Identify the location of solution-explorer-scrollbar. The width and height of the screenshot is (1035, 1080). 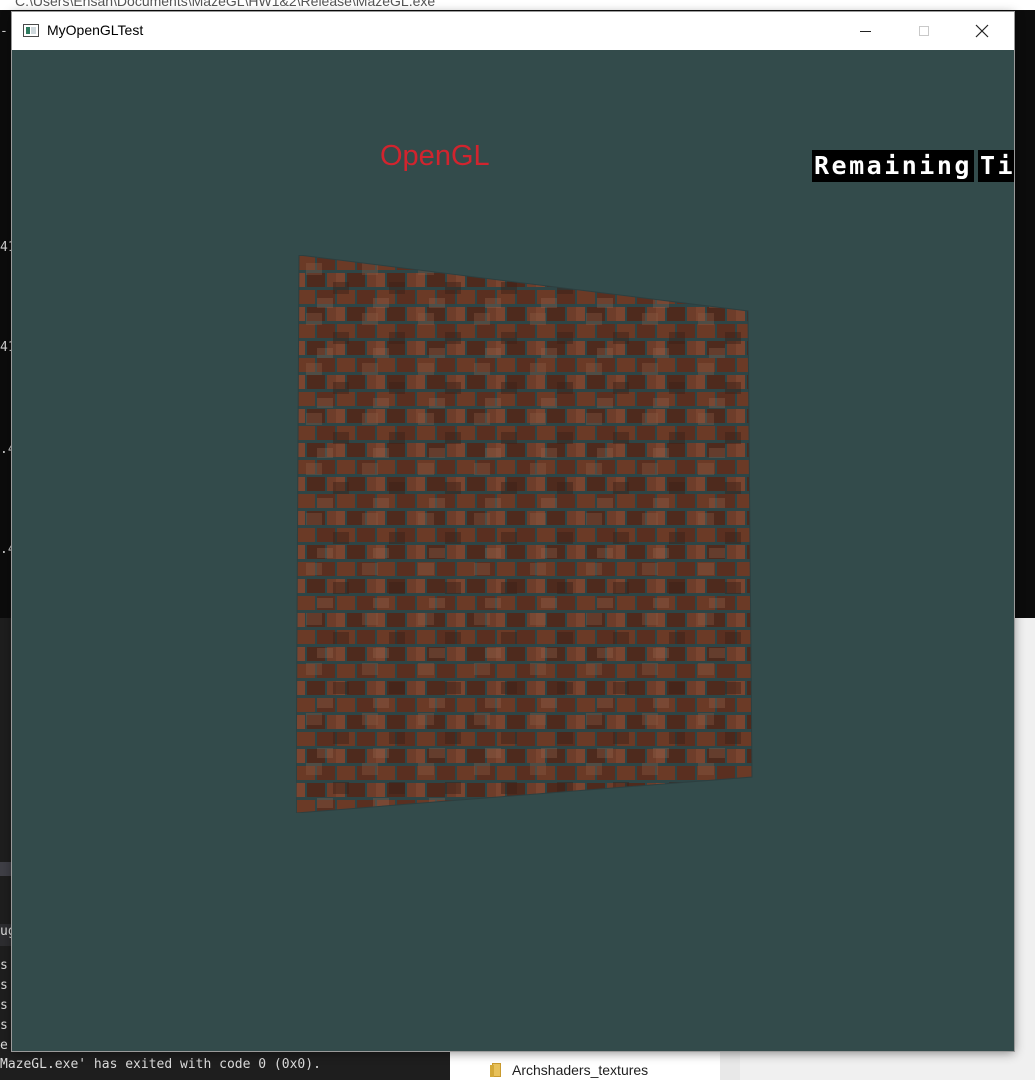
(730, 1065).